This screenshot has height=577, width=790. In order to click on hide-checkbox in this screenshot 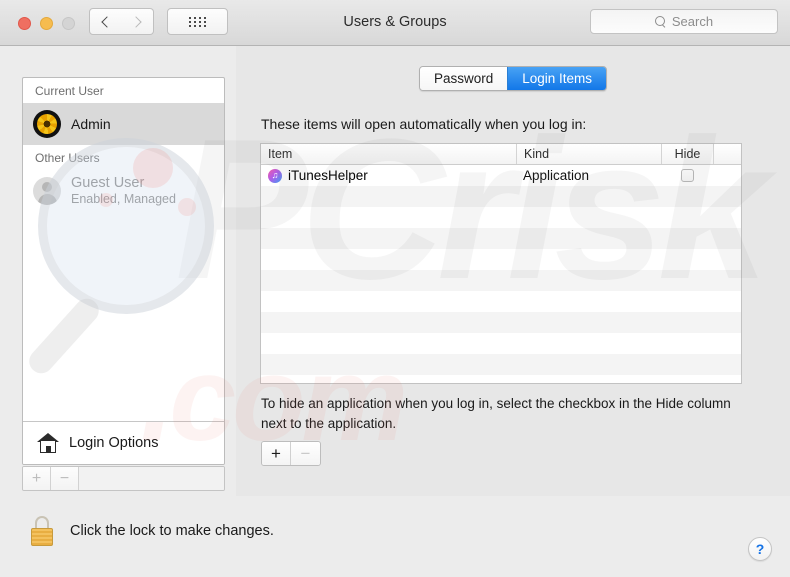, I will do `click(687, 175)`.